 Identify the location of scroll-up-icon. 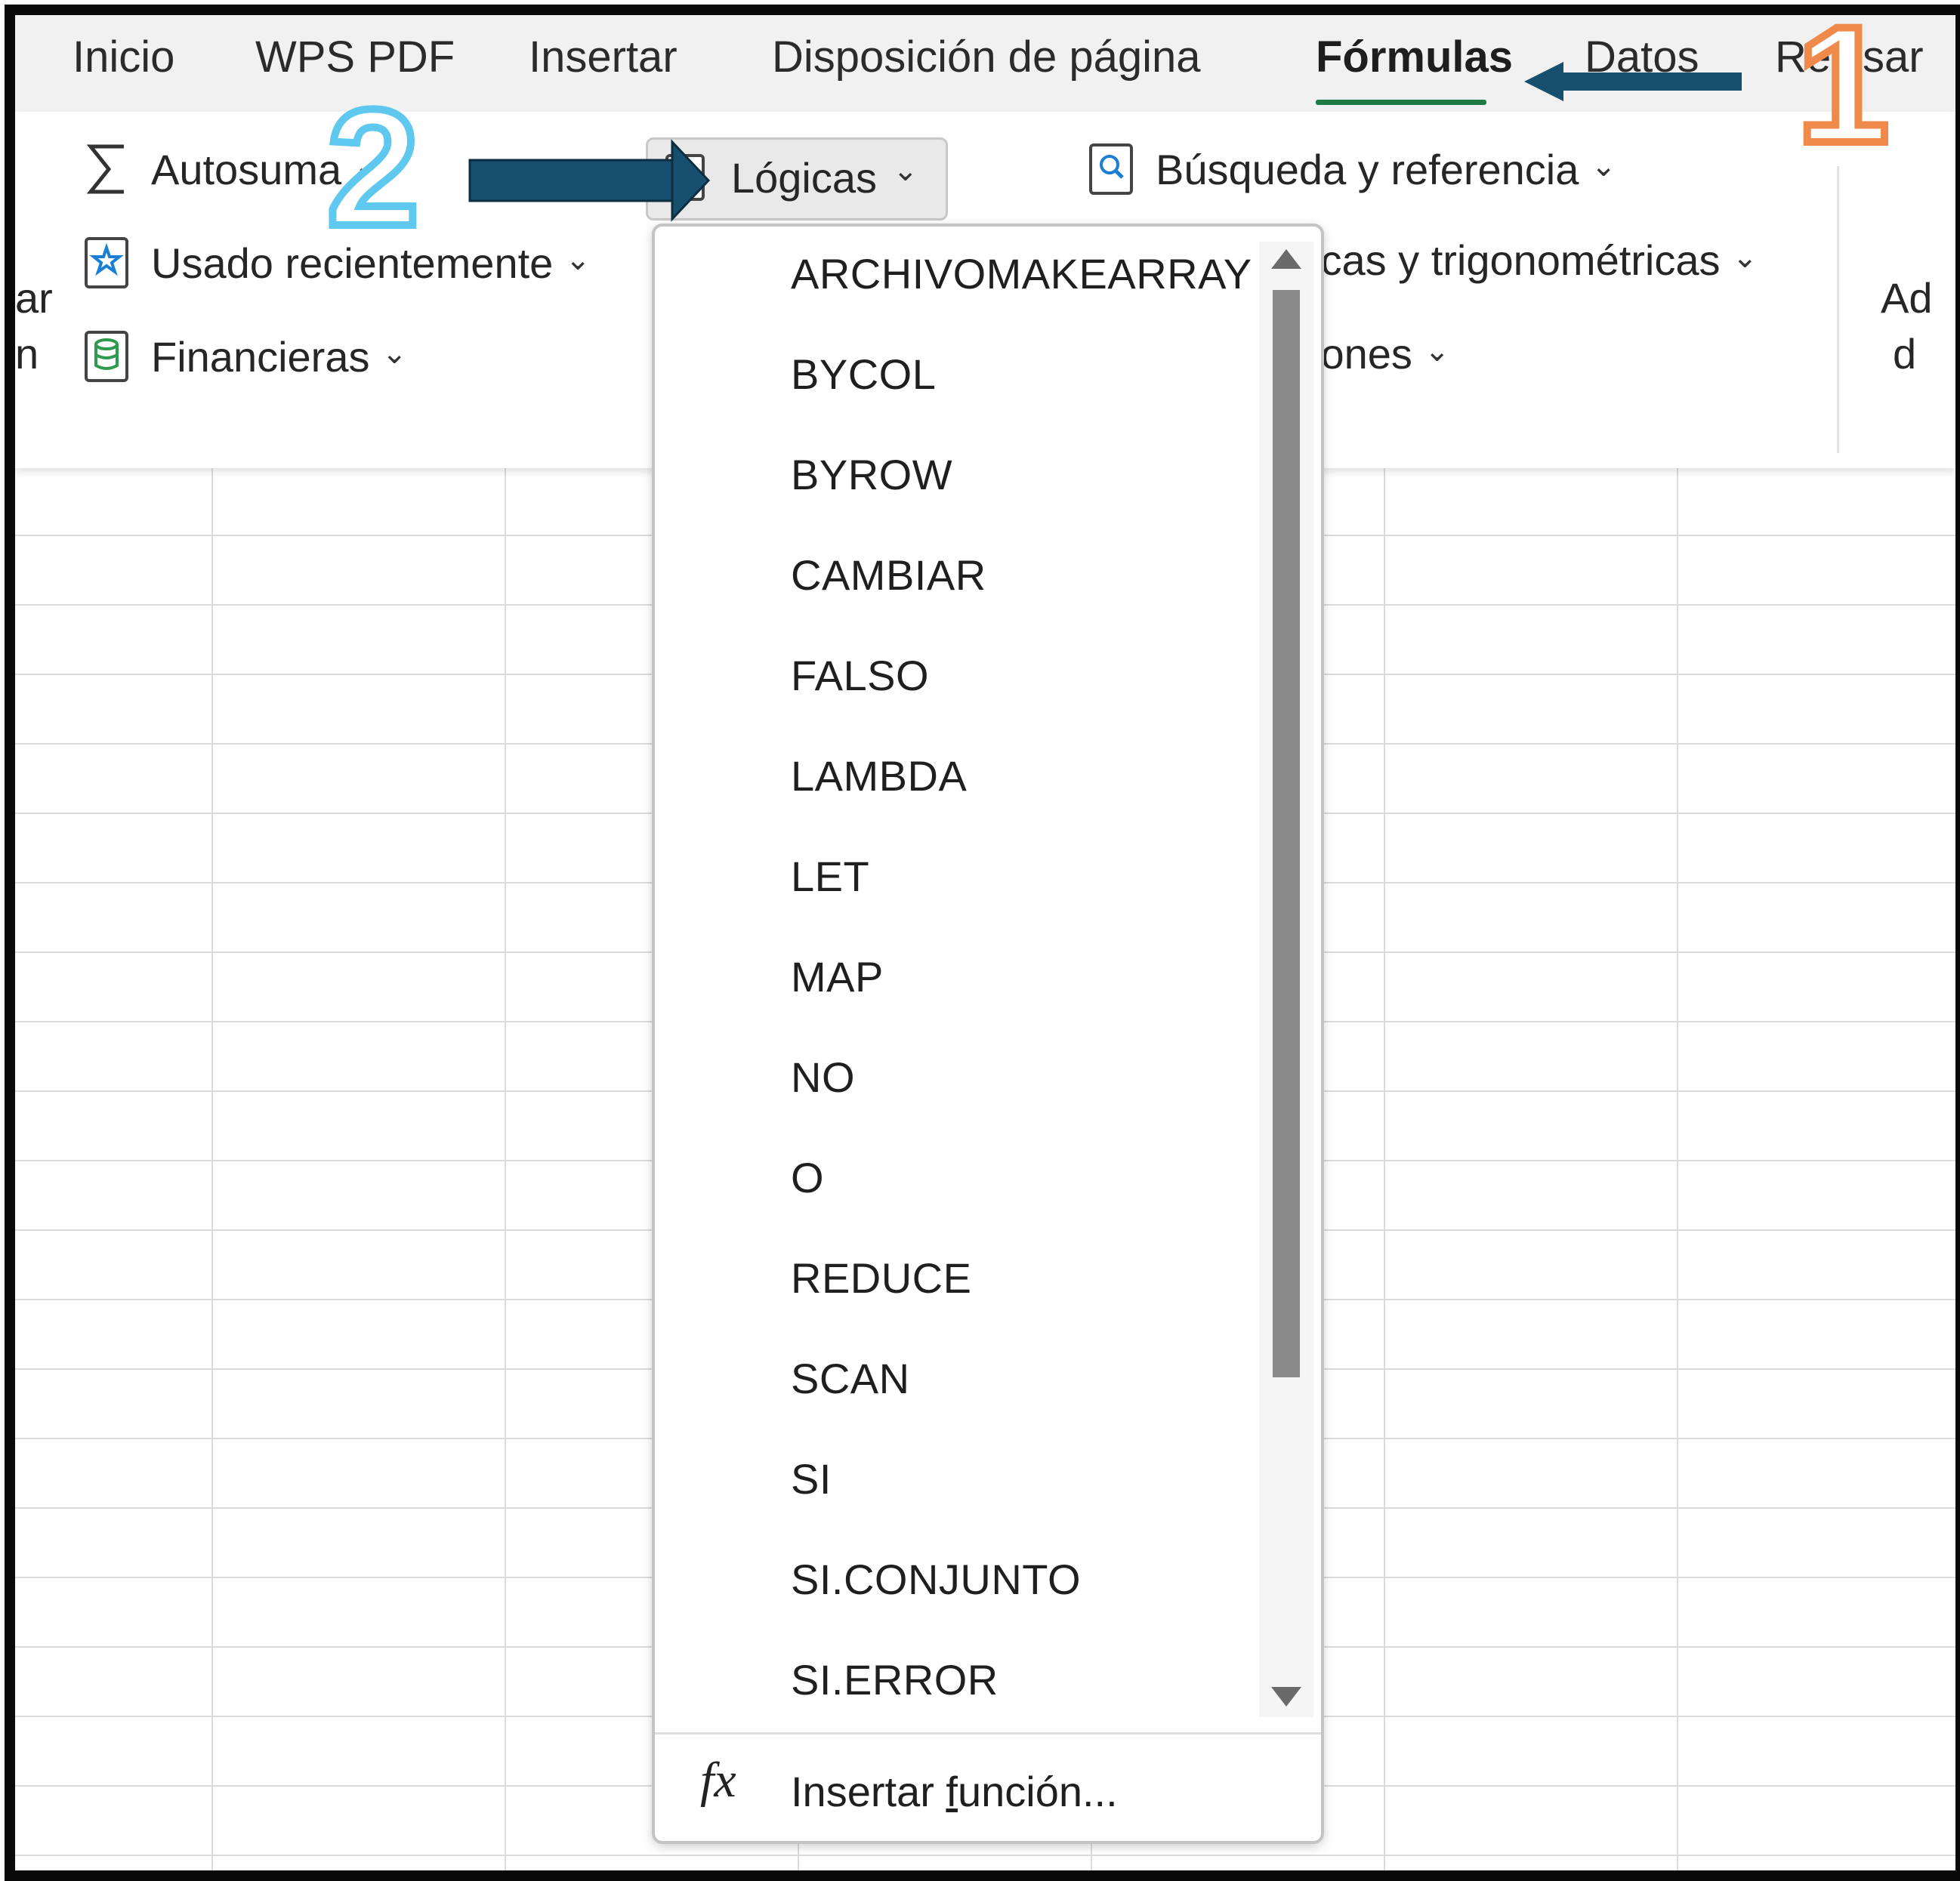
(1286, 259).